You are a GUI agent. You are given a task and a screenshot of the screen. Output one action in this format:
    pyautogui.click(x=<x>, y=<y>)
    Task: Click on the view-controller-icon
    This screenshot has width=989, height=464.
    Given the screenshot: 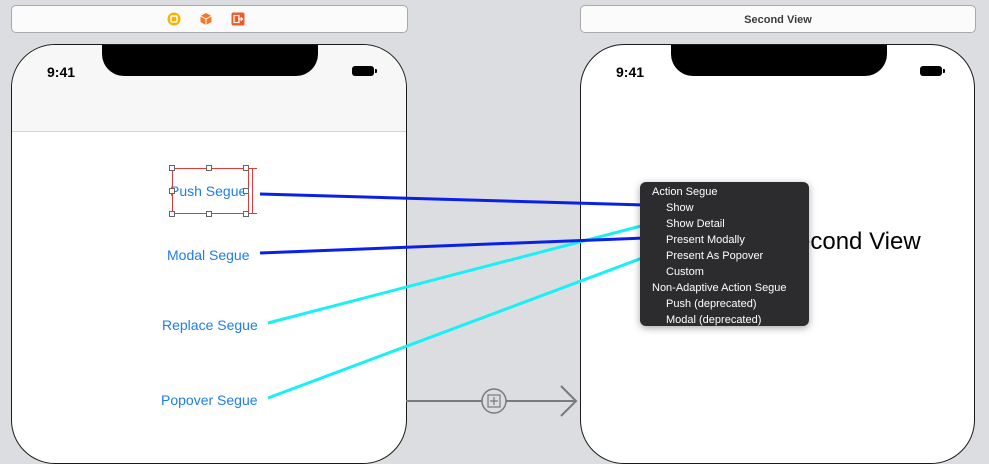 What is the action you would take?
    pyautogui.click(x=174, y=19)
    